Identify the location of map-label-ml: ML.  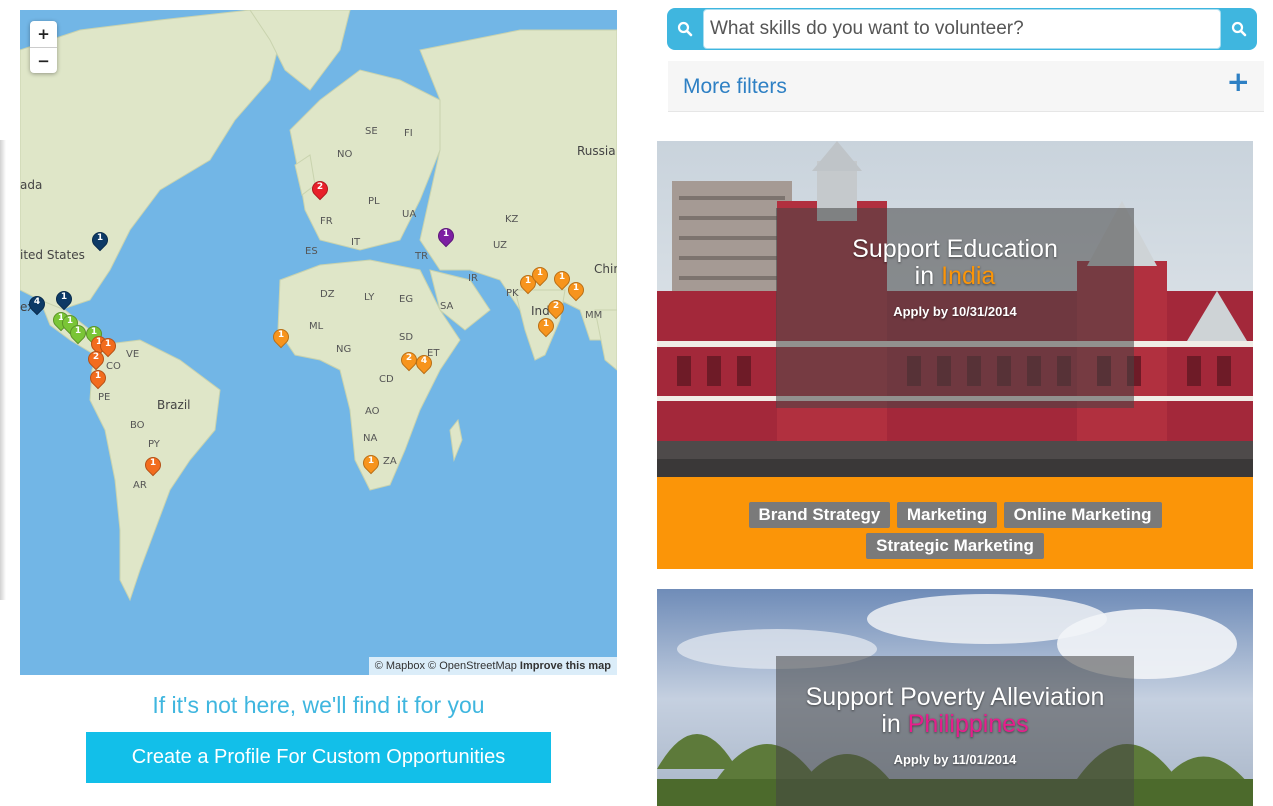
(316, 326).